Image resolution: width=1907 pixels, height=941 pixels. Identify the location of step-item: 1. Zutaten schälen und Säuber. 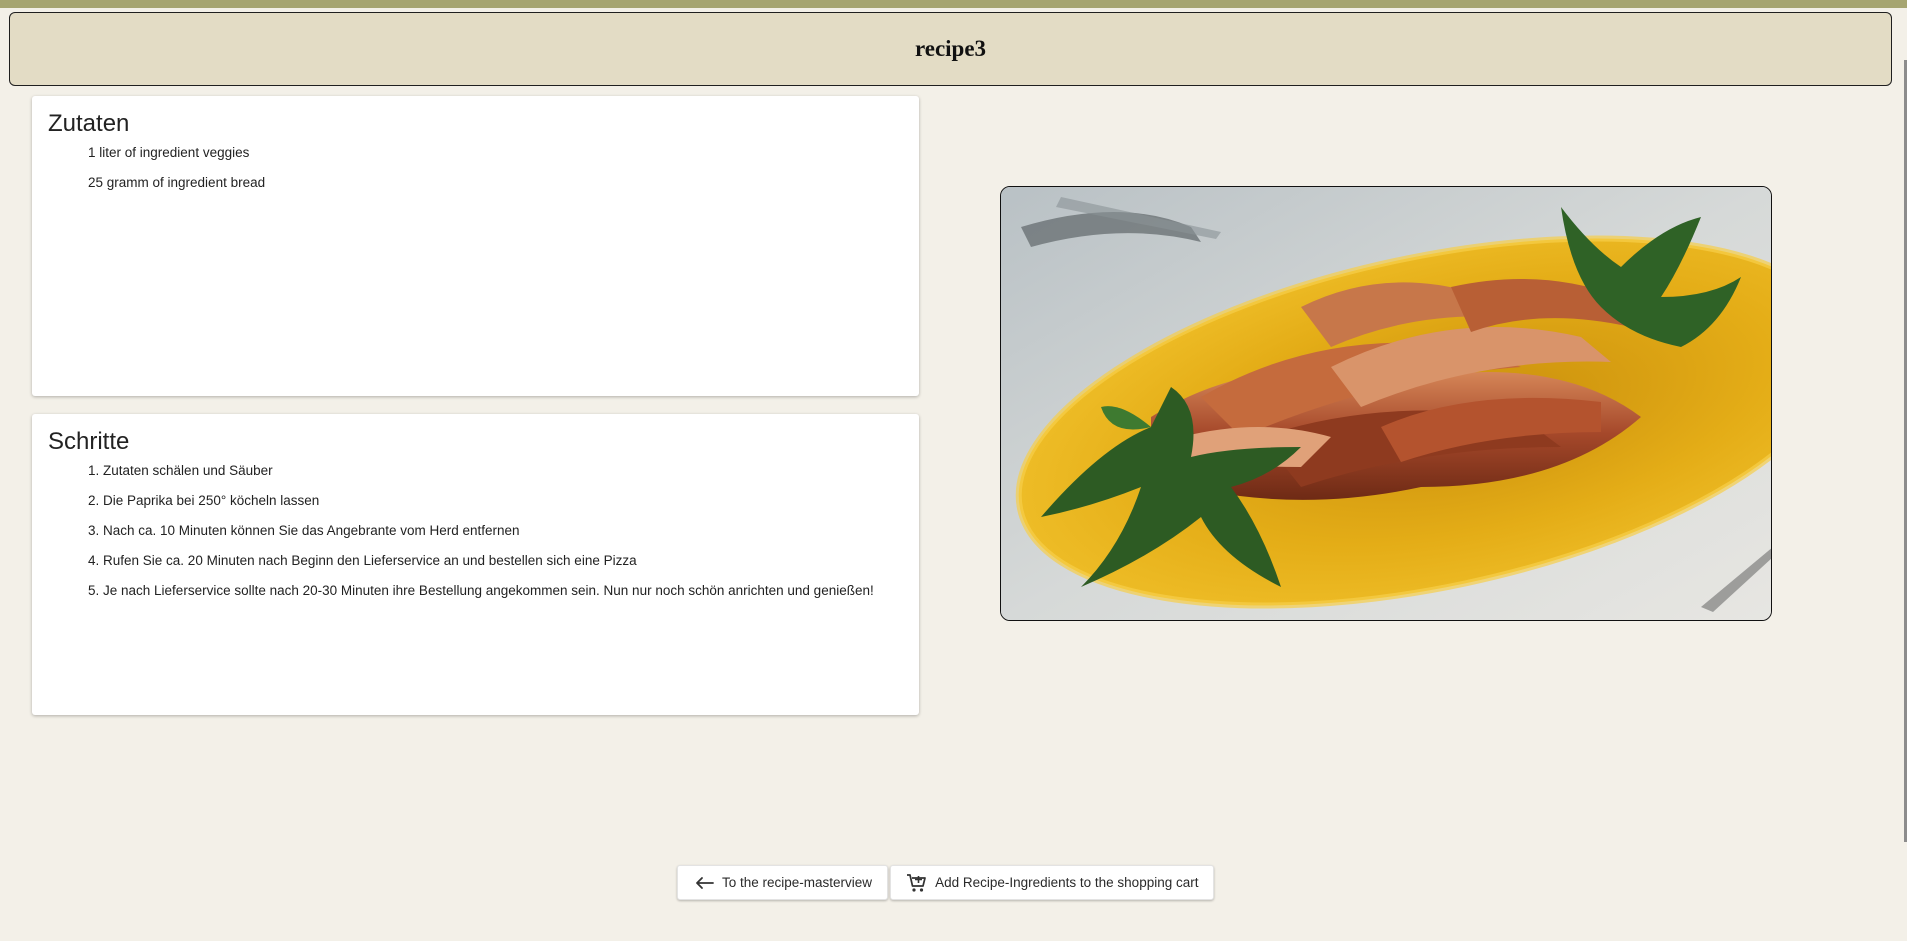
(180, 470).